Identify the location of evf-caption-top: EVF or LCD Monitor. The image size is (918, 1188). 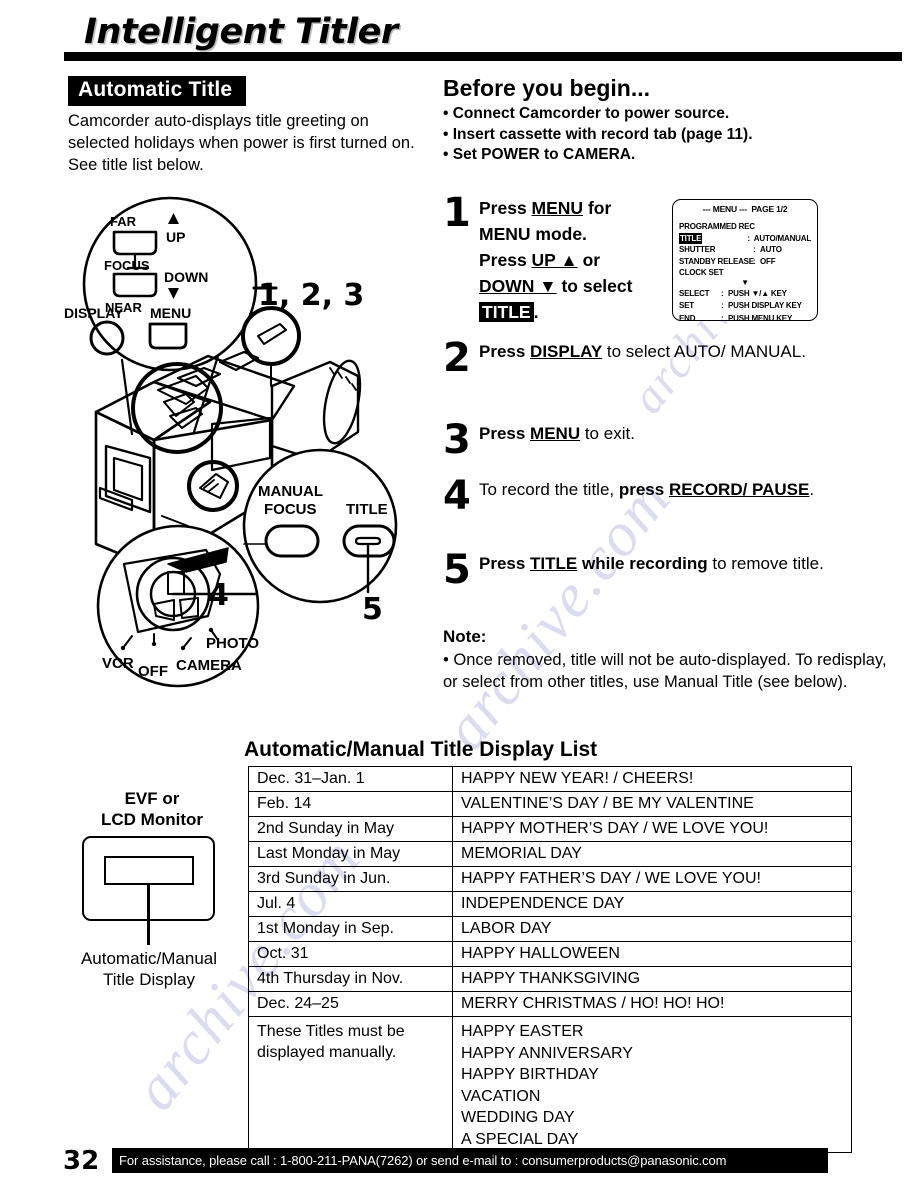
(152, 809).